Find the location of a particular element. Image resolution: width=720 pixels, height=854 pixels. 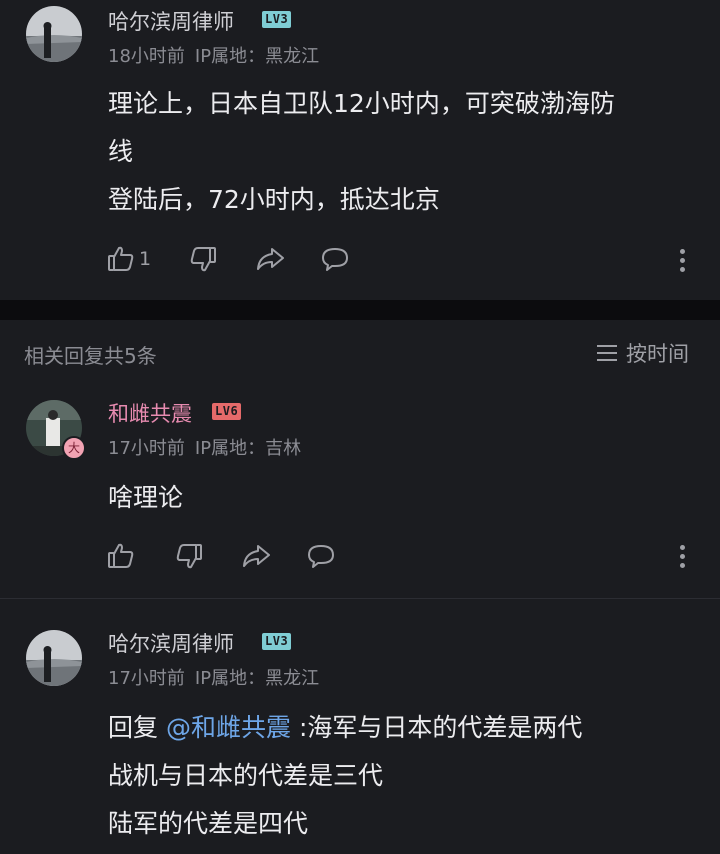

sort-button: 按时间 is located at coordinates (642, 353).